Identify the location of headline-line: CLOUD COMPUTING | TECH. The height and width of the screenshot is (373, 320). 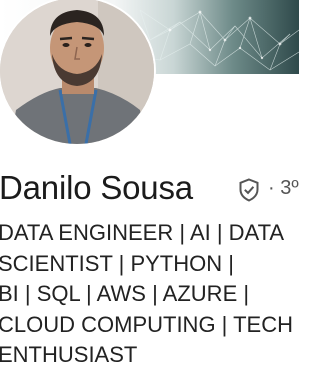
(146, 324).